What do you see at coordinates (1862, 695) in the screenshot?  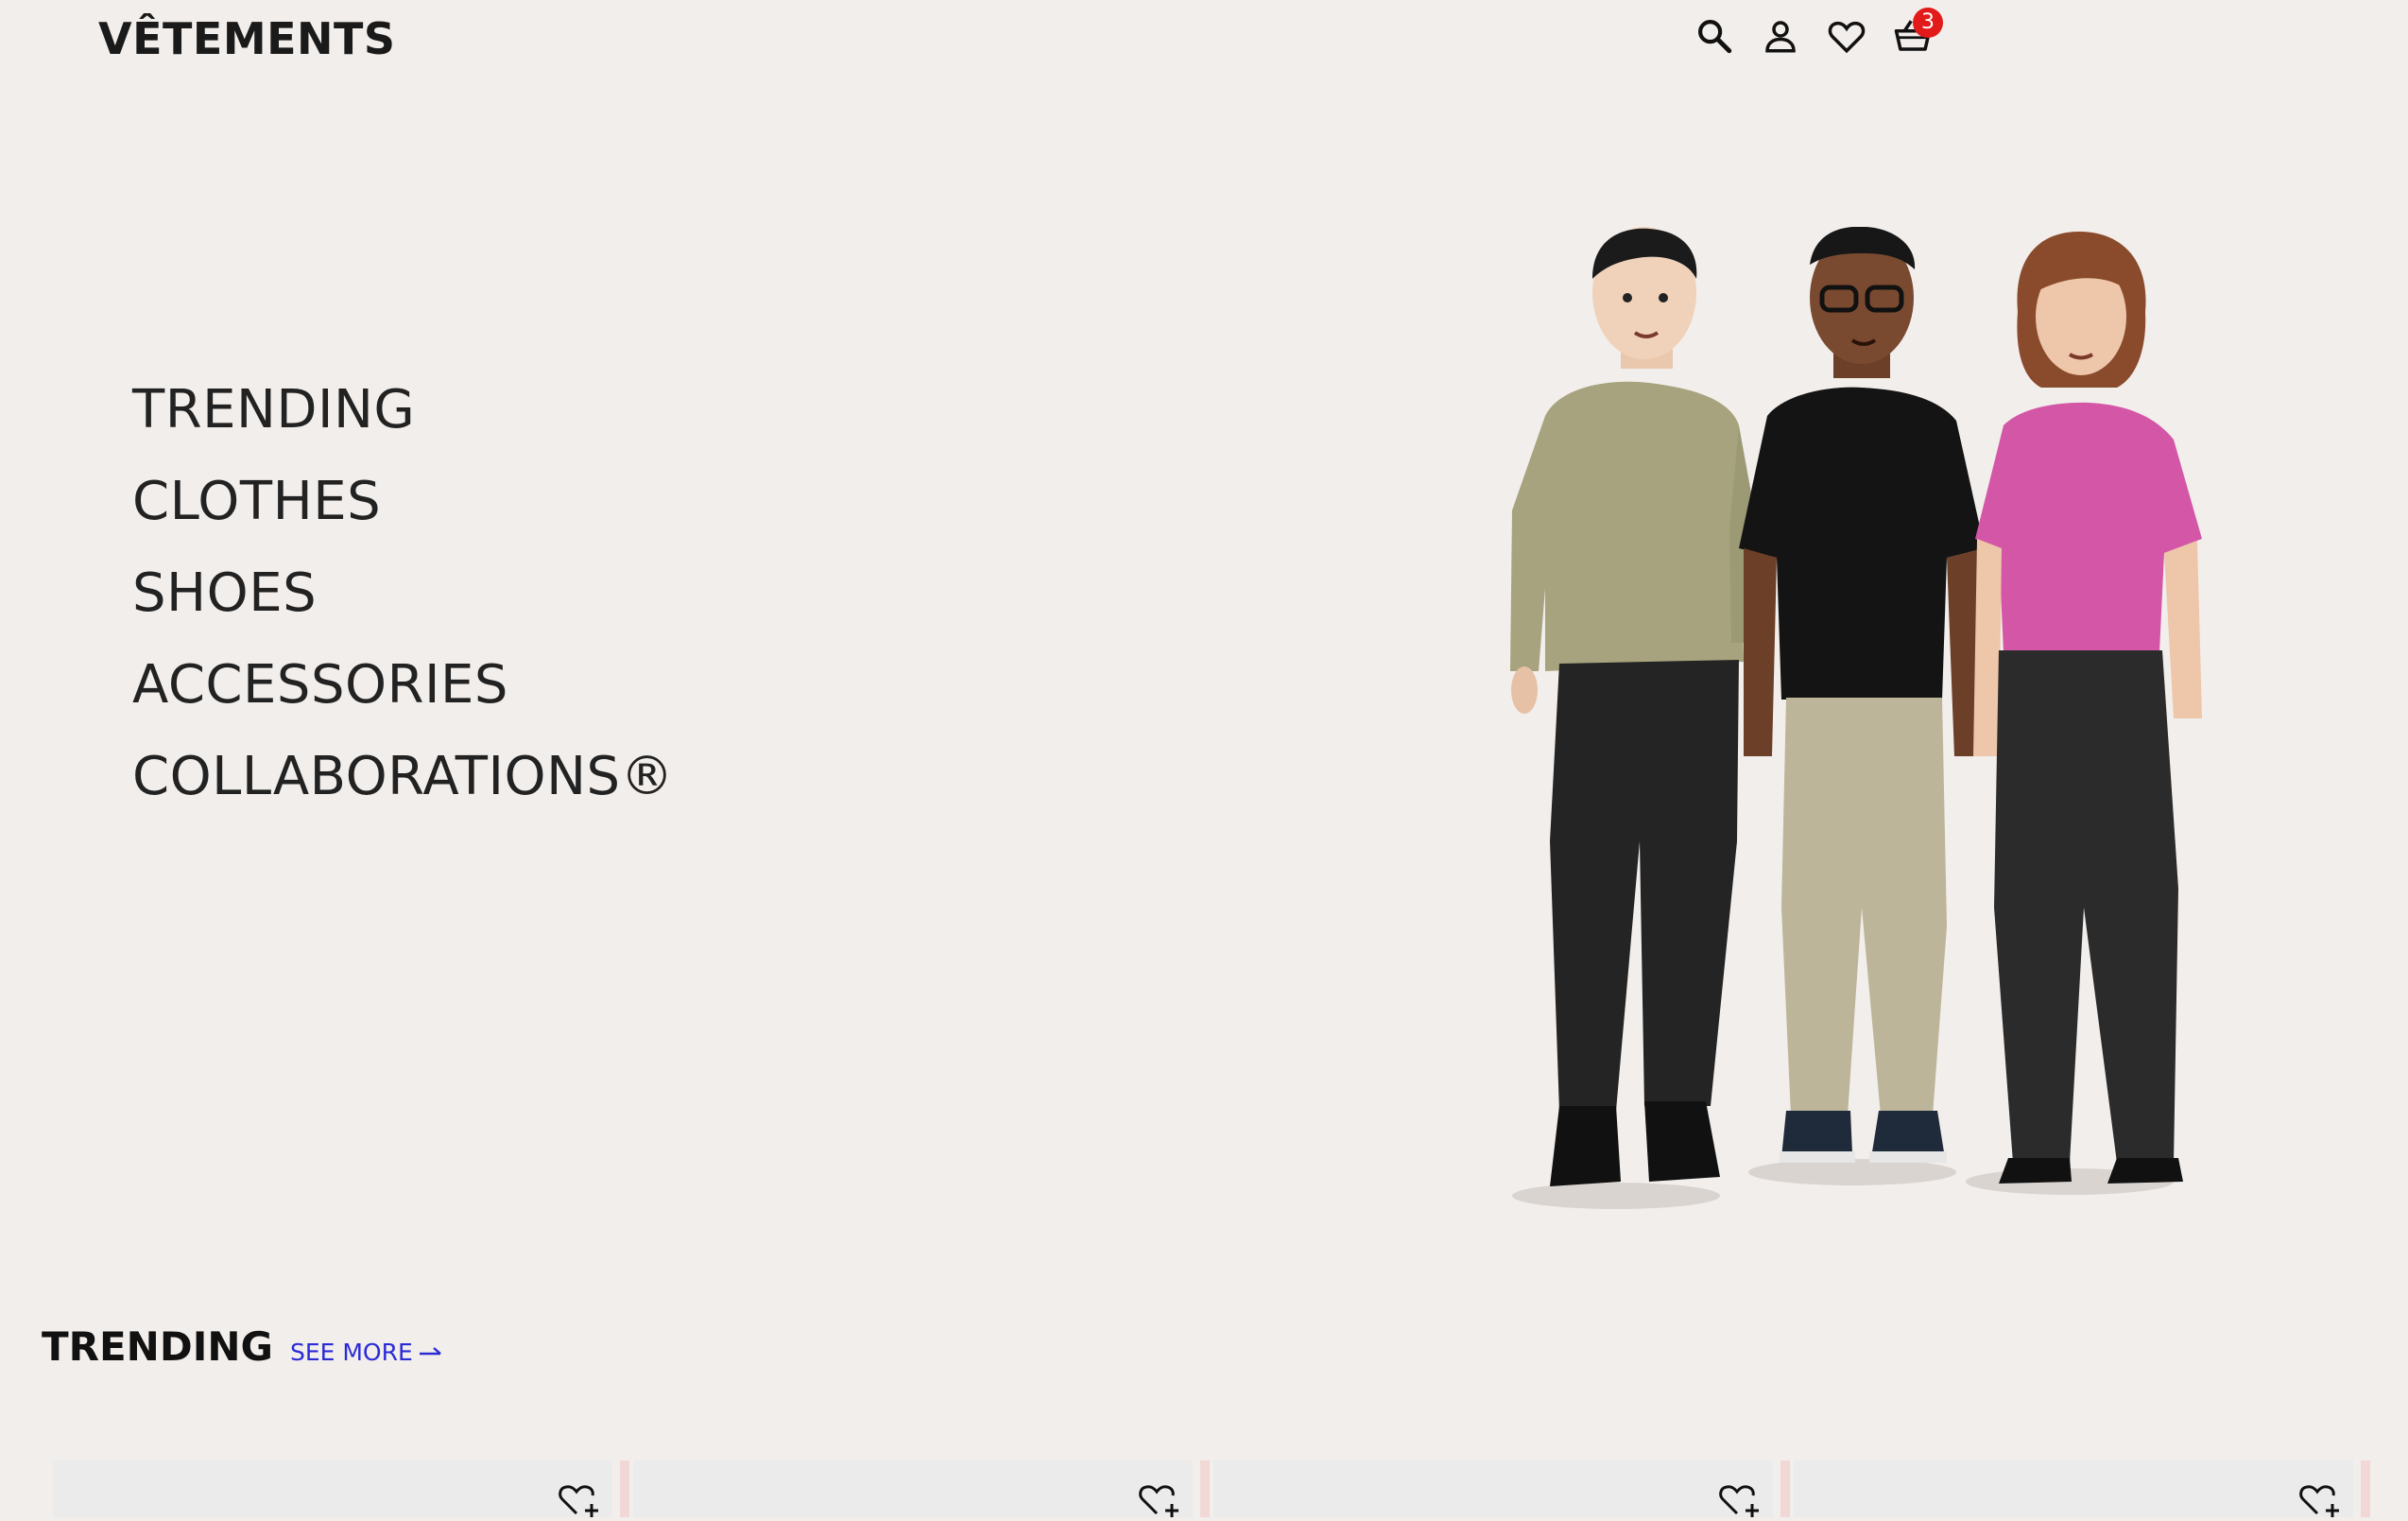 I see `person-middle` at bounding box center [1862, 695].